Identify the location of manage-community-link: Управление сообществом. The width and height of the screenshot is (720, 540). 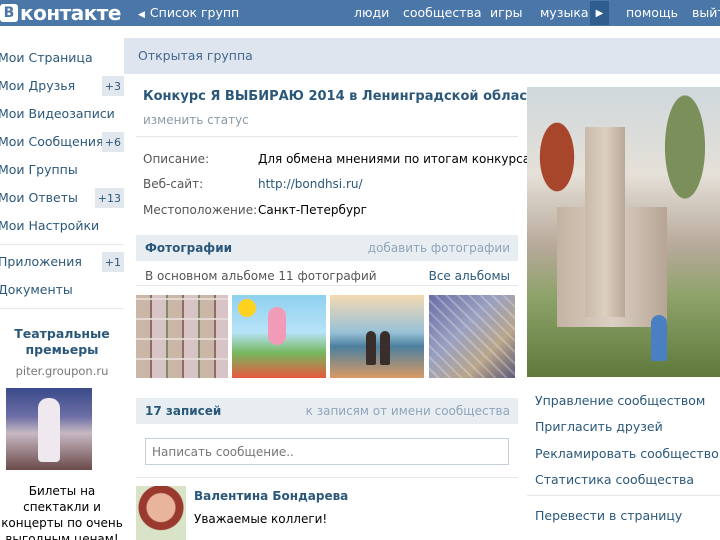
(620, 400).